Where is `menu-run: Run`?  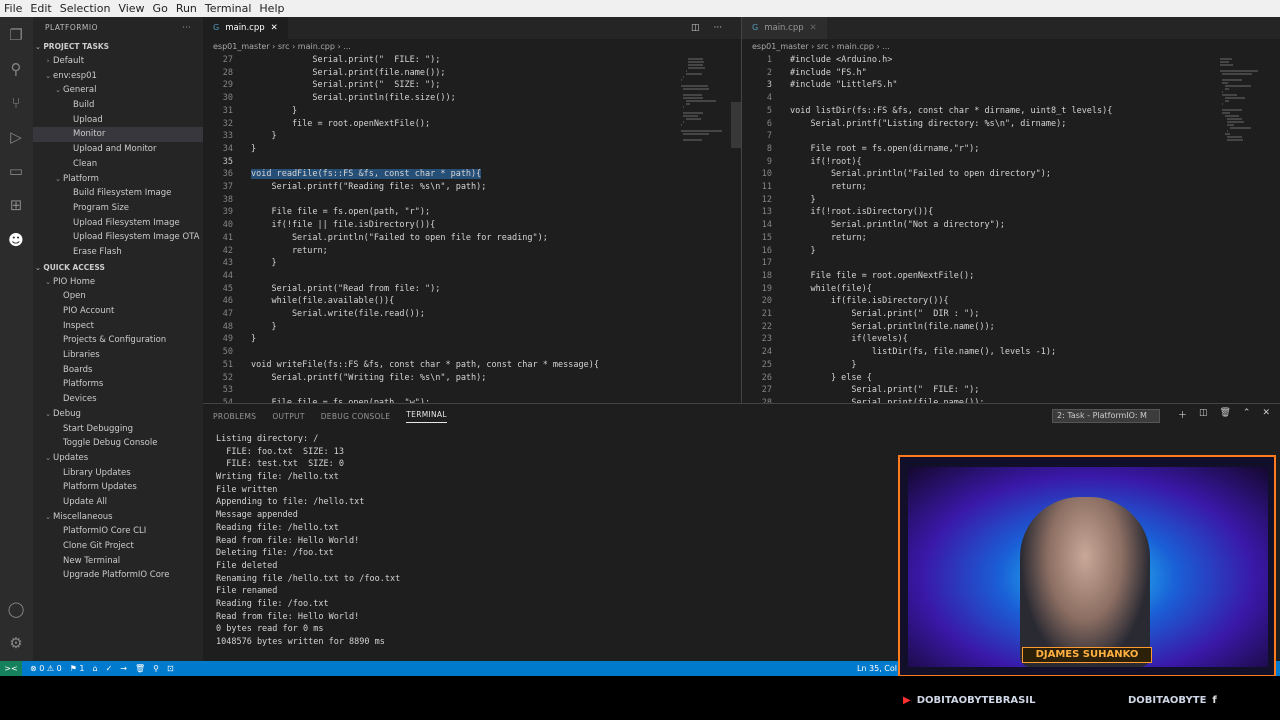
menu-run: Run is located at coordinates (186, 8).